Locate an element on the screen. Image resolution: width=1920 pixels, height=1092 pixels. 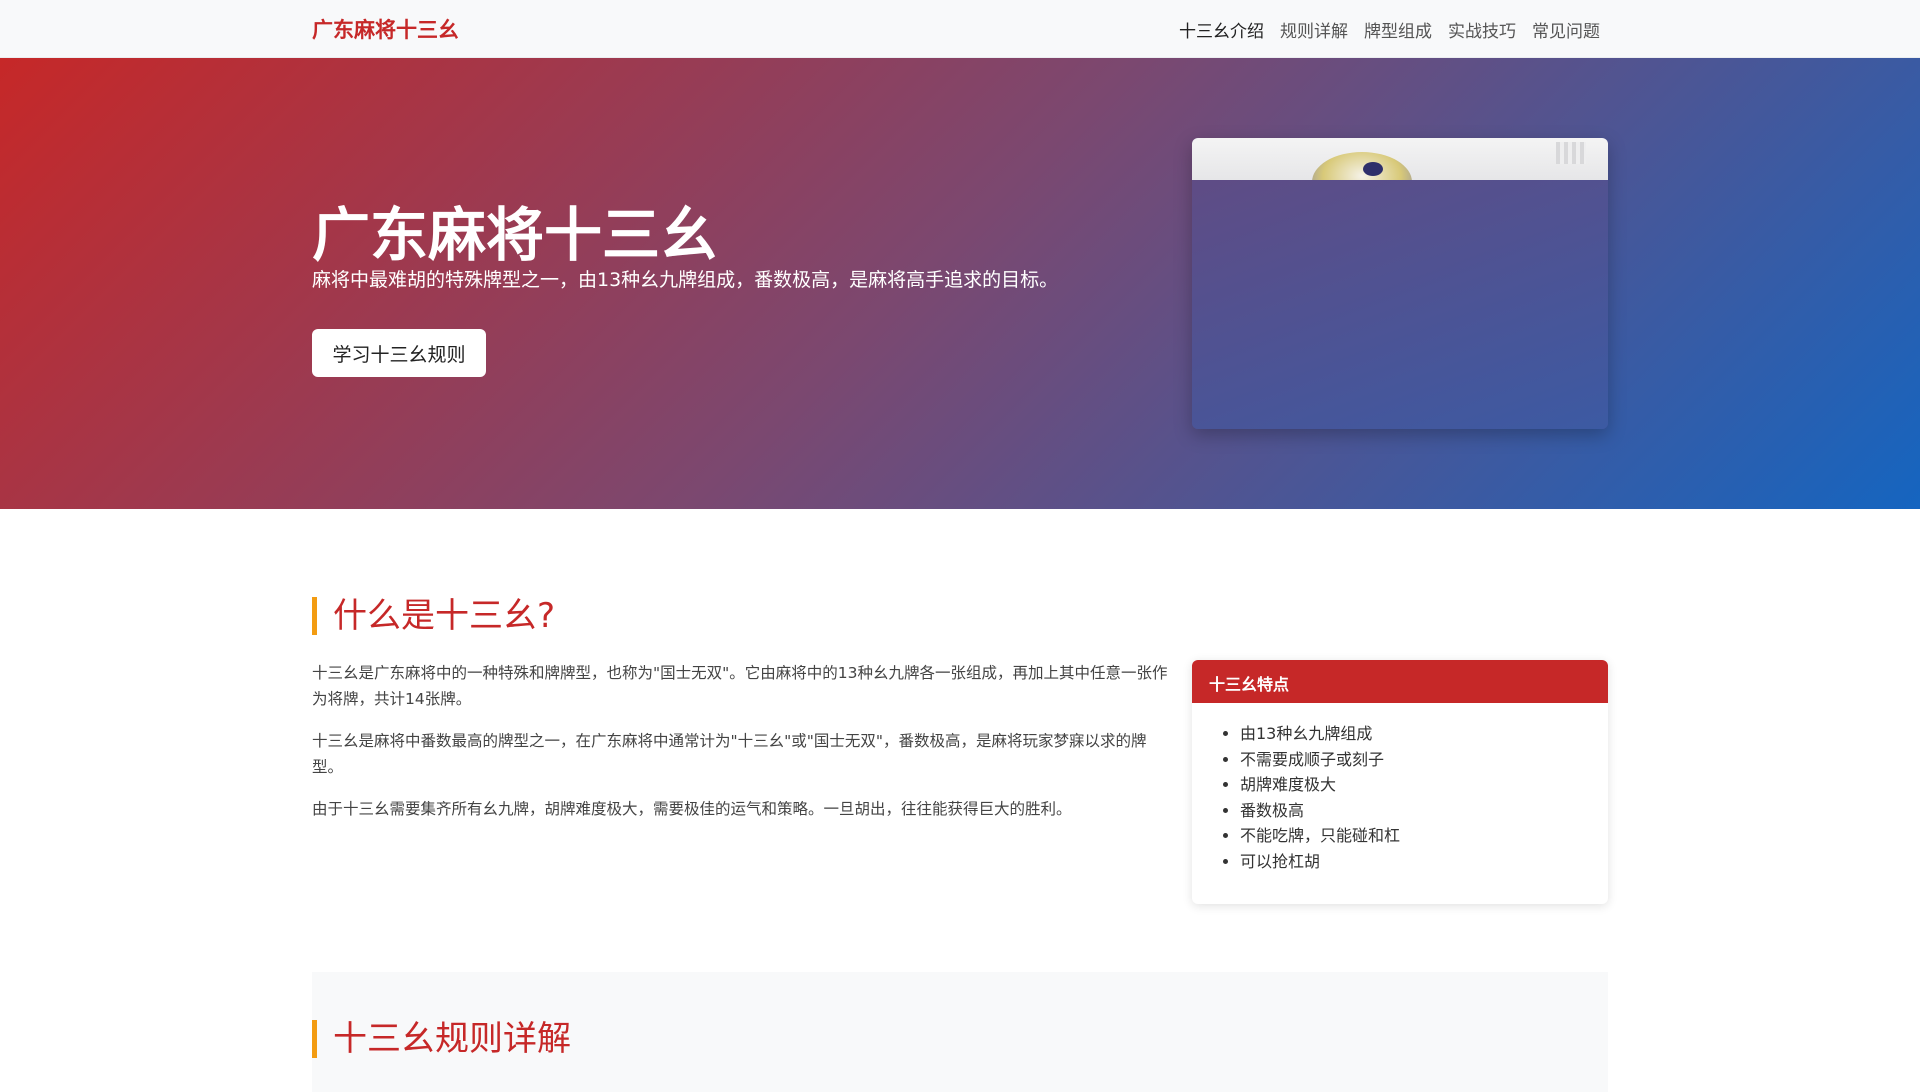
feature-item: 不能吃牌，只能碰和杠 is located at coordinates (1424, 836).